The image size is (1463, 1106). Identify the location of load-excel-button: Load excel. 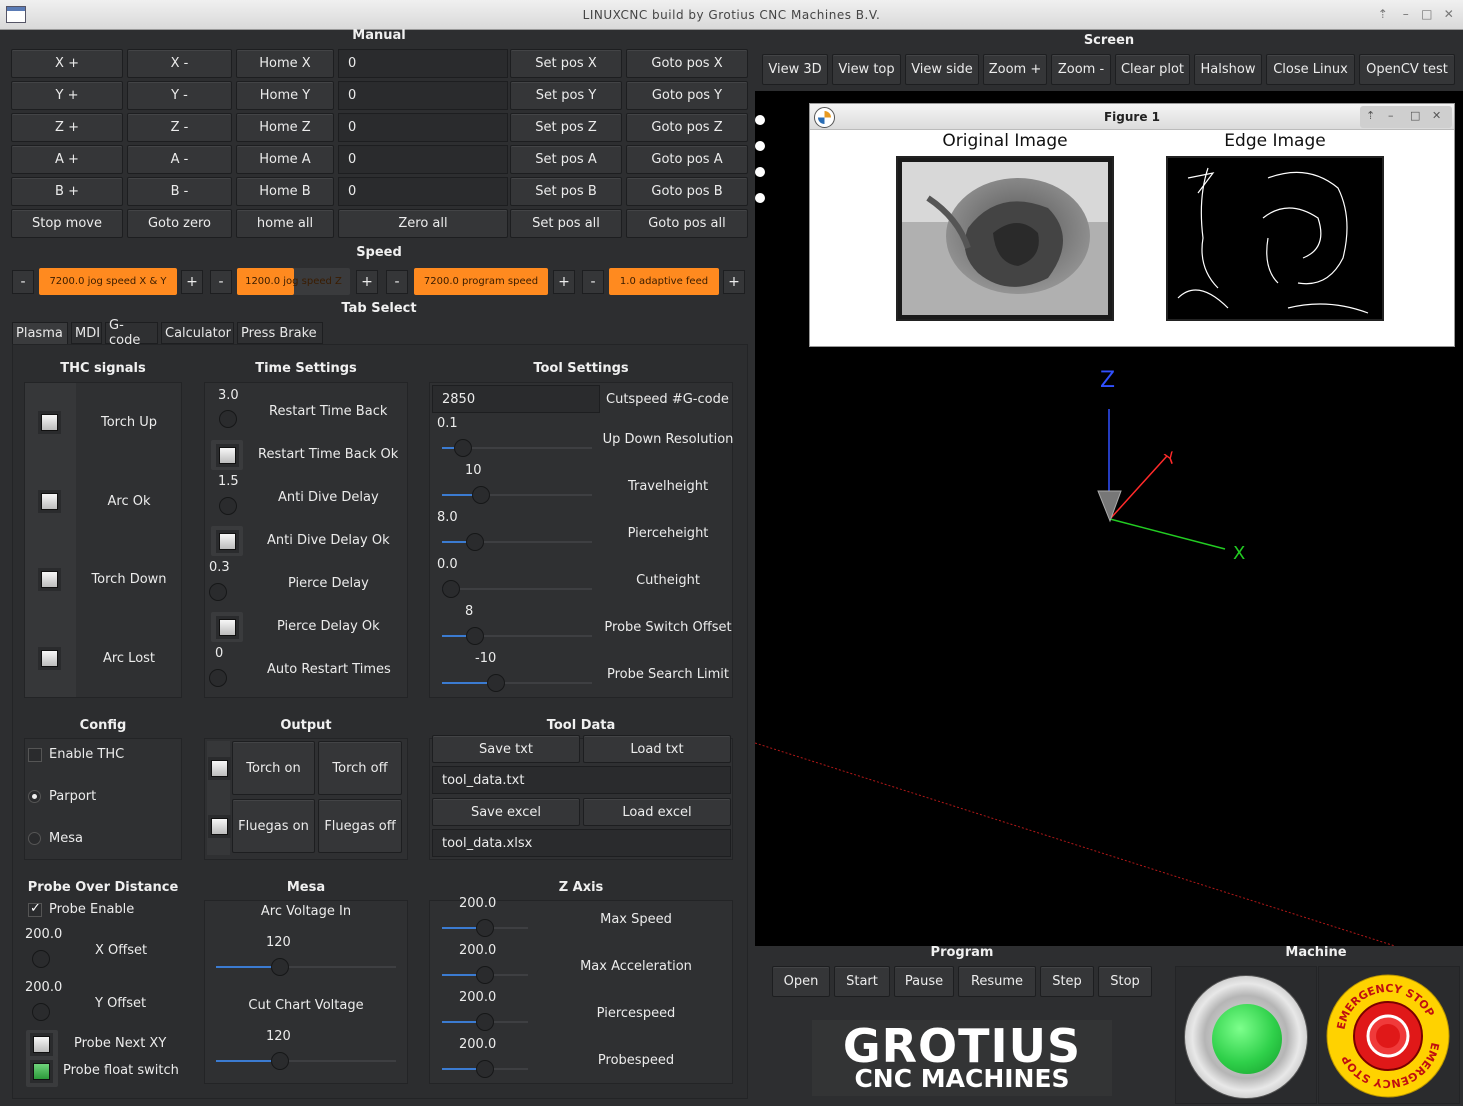
(657, 812).